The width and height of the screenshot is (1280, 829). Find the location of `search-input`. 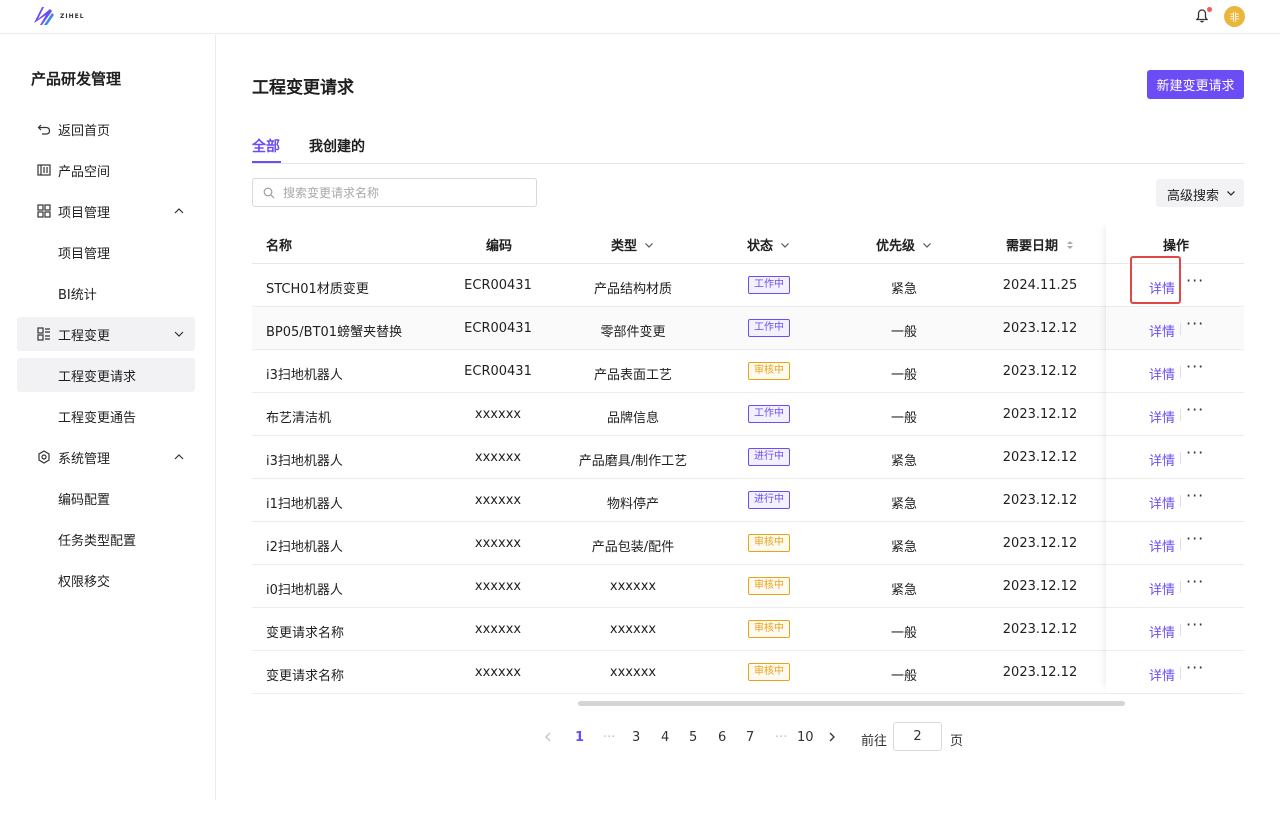

search-input is located at coordinates (405, 193).